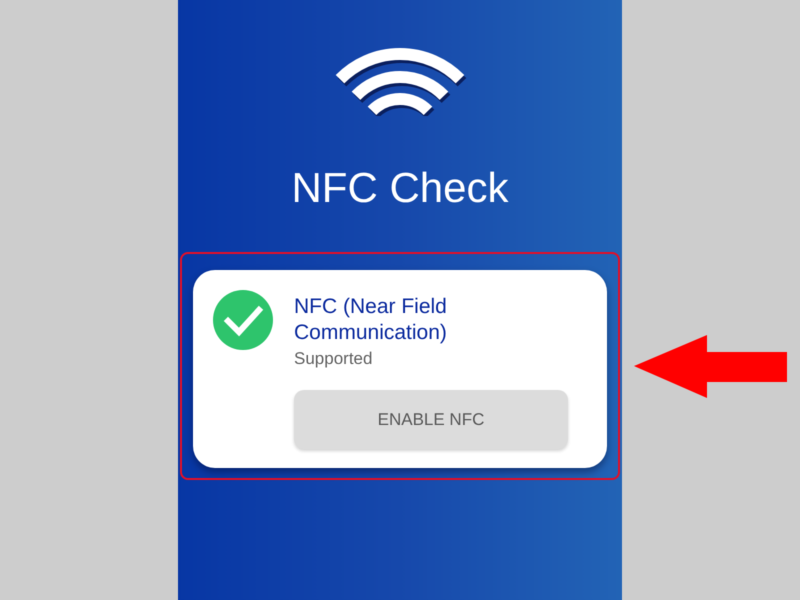  I want to click on feature-name: NFC (Near Field Communication), so click(371, 320).